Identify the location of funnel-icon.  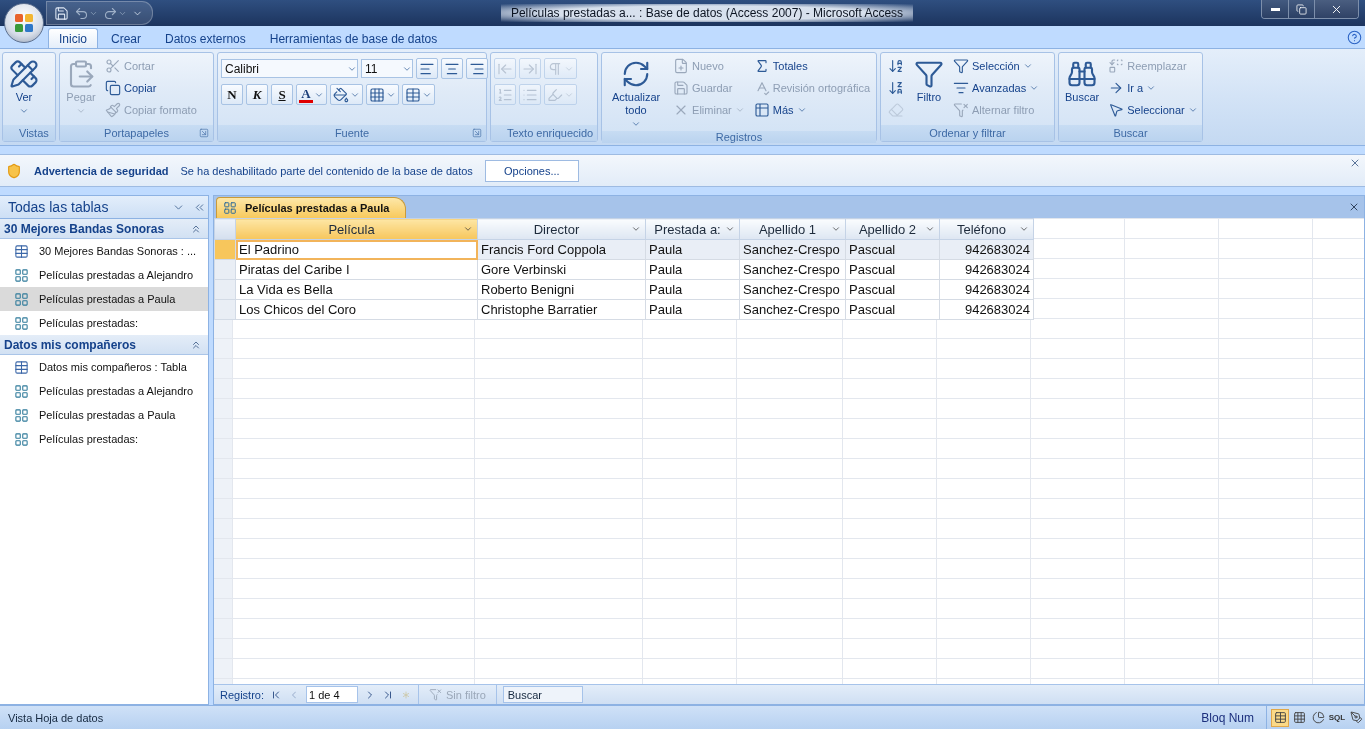
(961, 66).